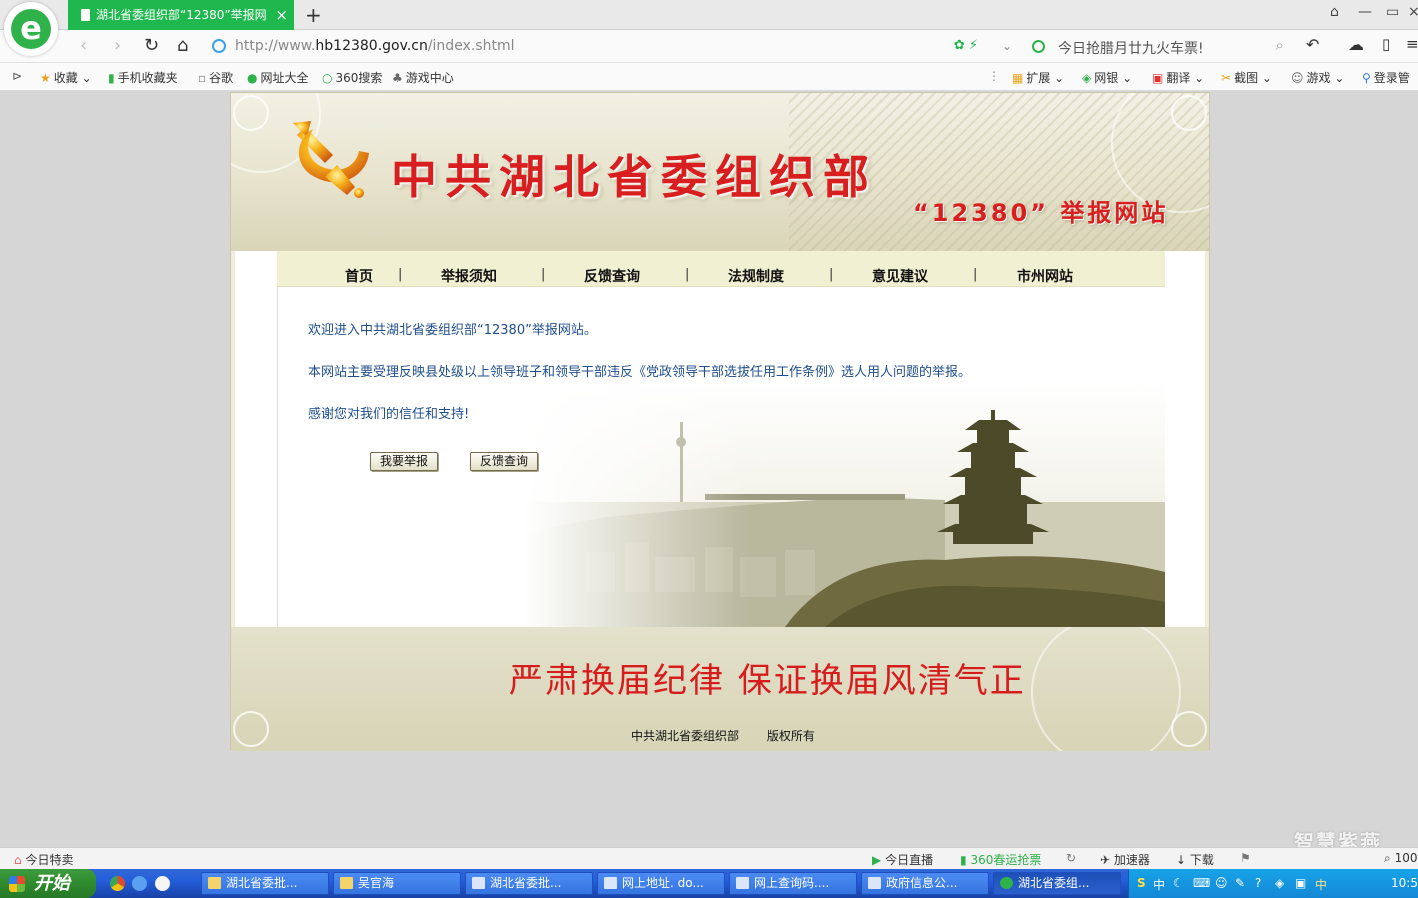 The image size is (1418, 898). I want to click on start-button: 开始, so click(48, 883).